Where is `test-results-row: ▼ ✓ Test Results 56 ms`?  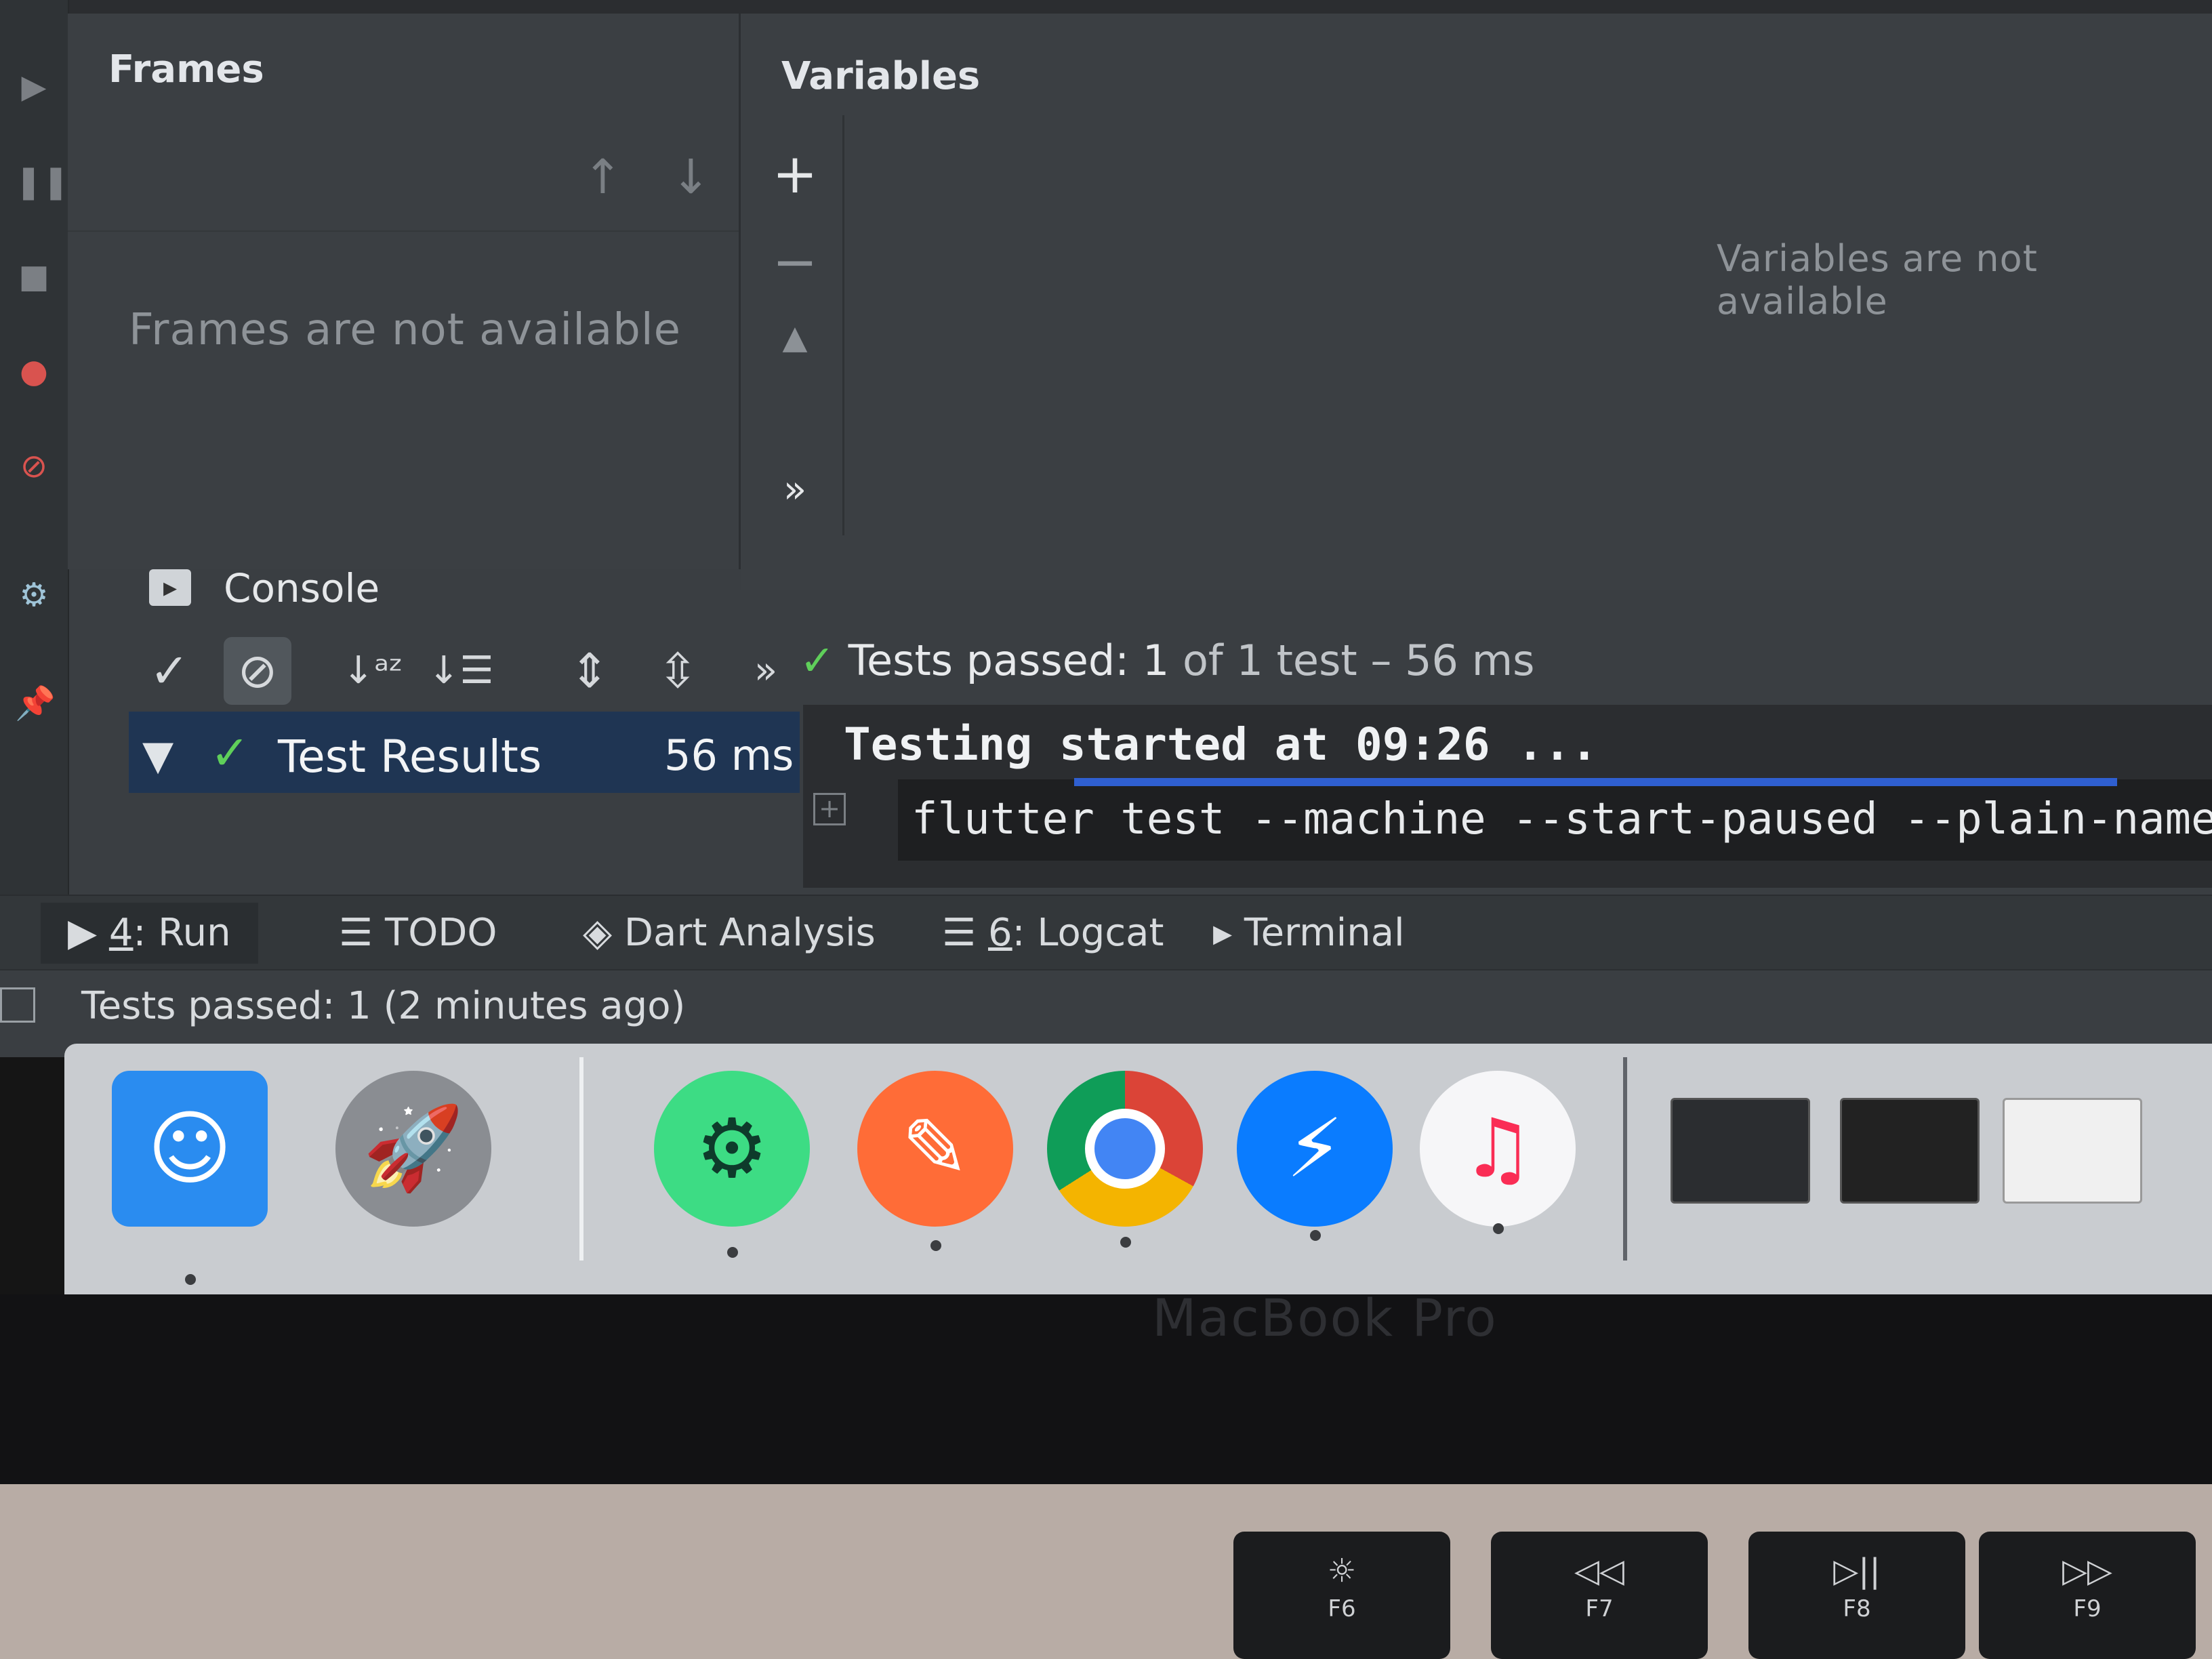 test-results-row: ▼ ✓ Test Results 56 ms is located at coordinates (465, 752).